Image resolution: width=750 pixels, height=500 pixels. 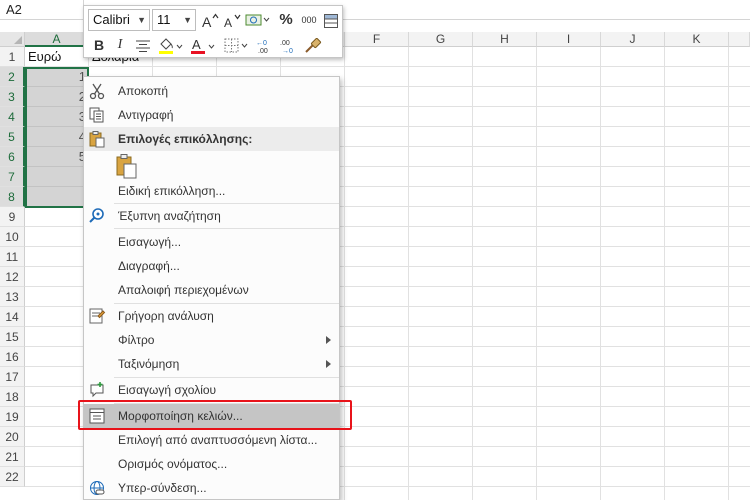 I want to click on name-box: A2, so click(x=42, y=10).